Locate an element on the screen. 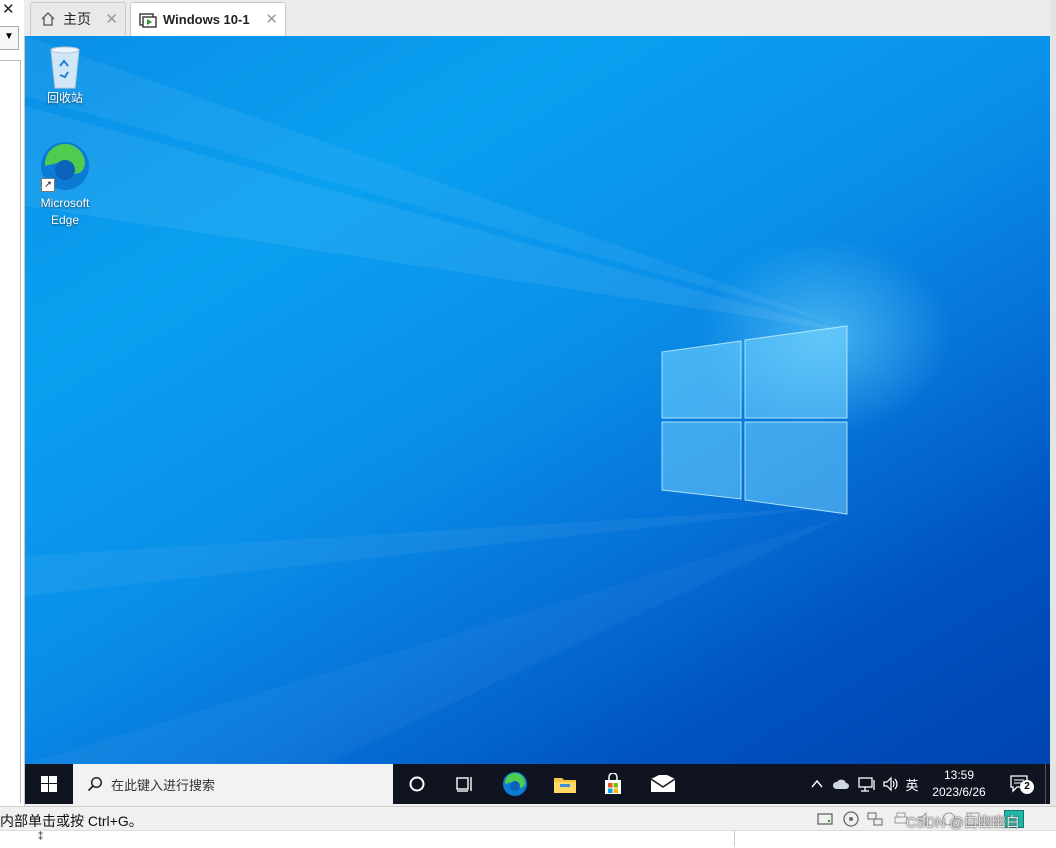  taskbar-edge is located at coordinates (515, 784).